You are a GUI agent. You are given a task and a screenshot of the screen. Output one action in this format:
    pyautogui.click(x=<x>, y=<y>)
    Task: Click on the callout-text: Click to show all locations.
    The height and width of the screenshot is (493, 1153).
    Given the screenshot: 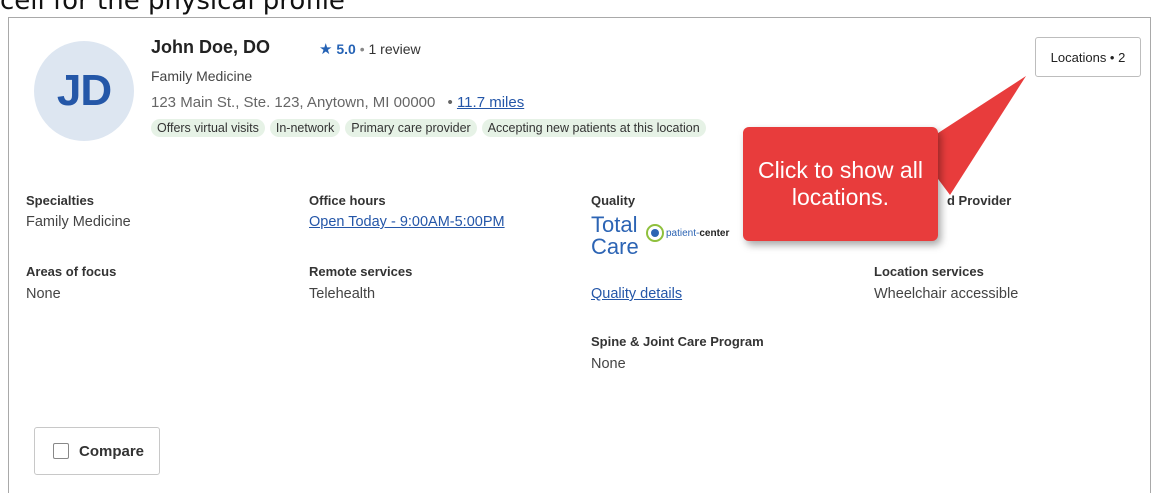 What is the action you would take?
    pyautogui.click(x=840, y=183)
    